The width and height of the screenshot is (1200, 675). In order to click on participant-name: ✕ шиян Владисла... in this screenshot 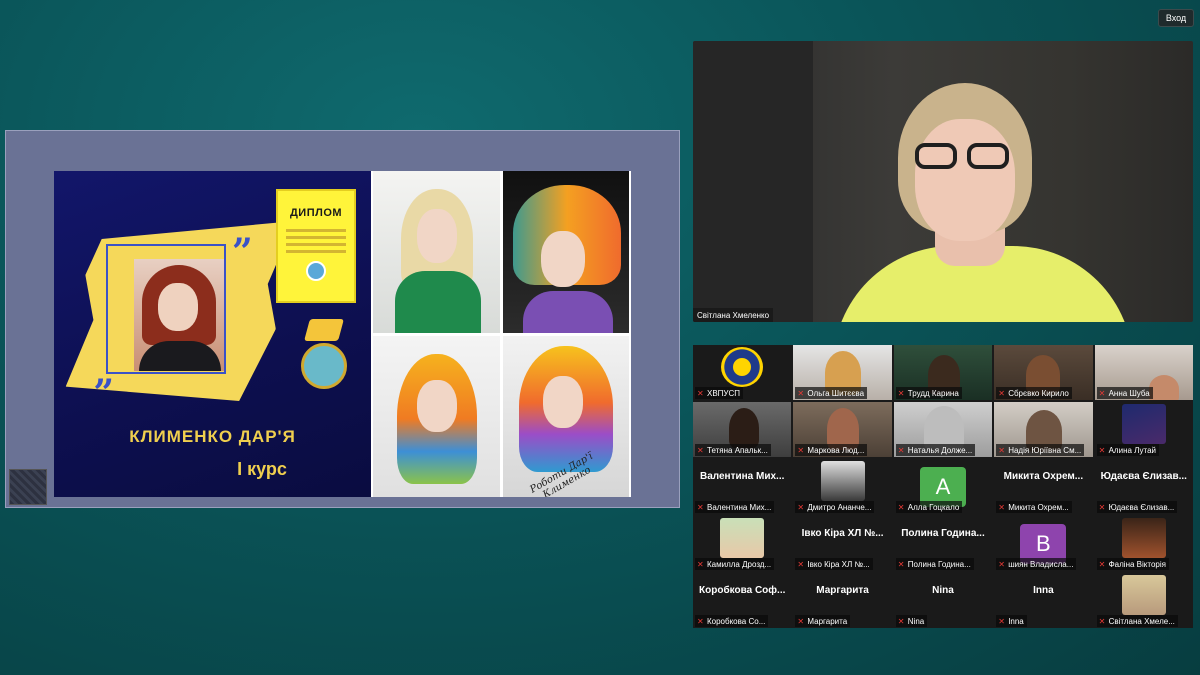, I will do `click(1036, 564)`.